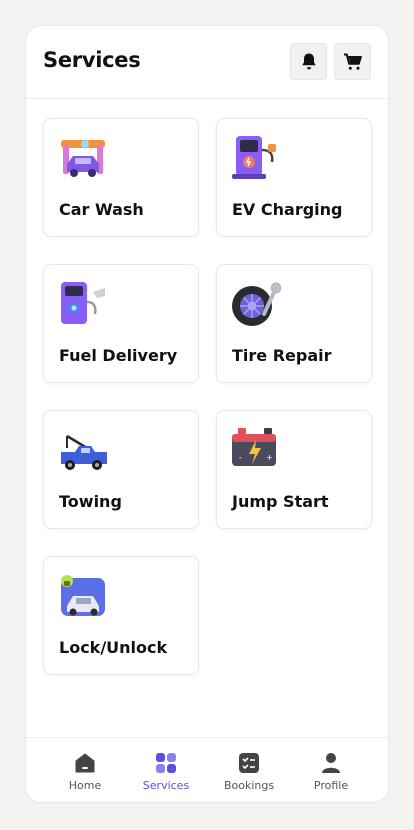  Describe the element at coordinates (84, 452) in the screenshot. I see `tow-truck-icon` at that location.